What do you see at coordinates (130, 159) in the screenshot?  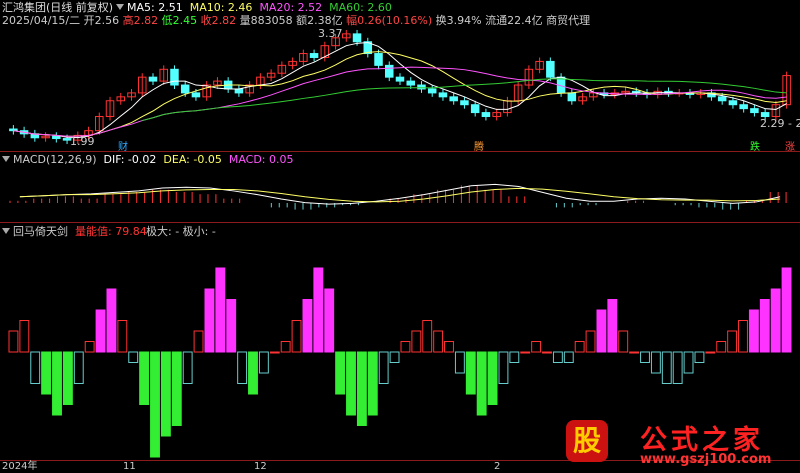 I see `macd-dif: DIF: -0.02` at bounding box center [130, 159].